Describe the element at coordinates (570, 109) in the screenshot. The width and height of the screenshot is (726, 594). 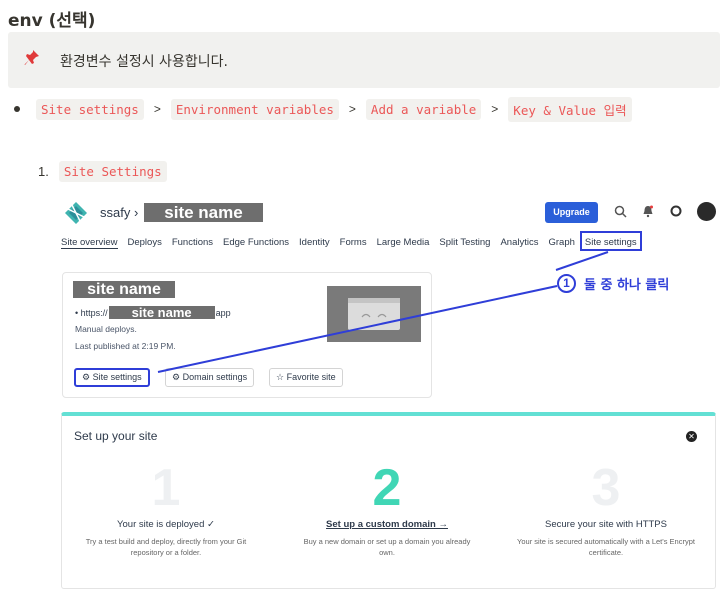
I see `breadcrumb-item-key-value: Key & Value 입력` at that location.